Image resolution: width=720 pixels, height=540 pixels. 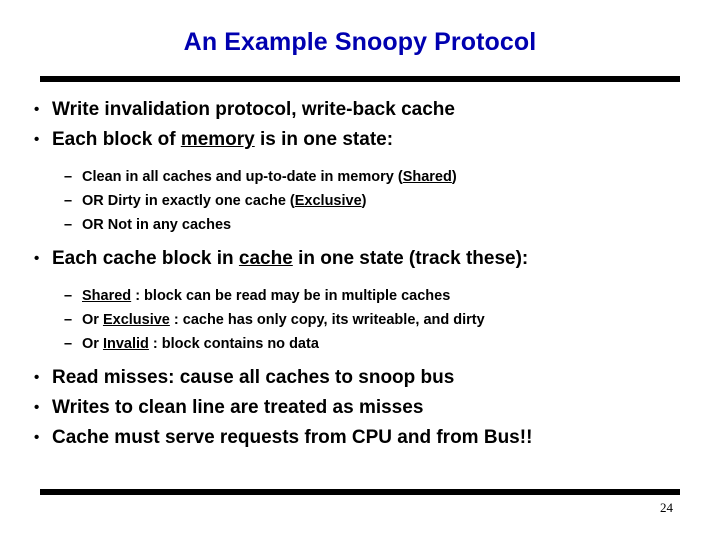 What do you see at coordinates (666, 507) in the screenshot?
I see `page-number: 24` at bounding box center [666, 507].